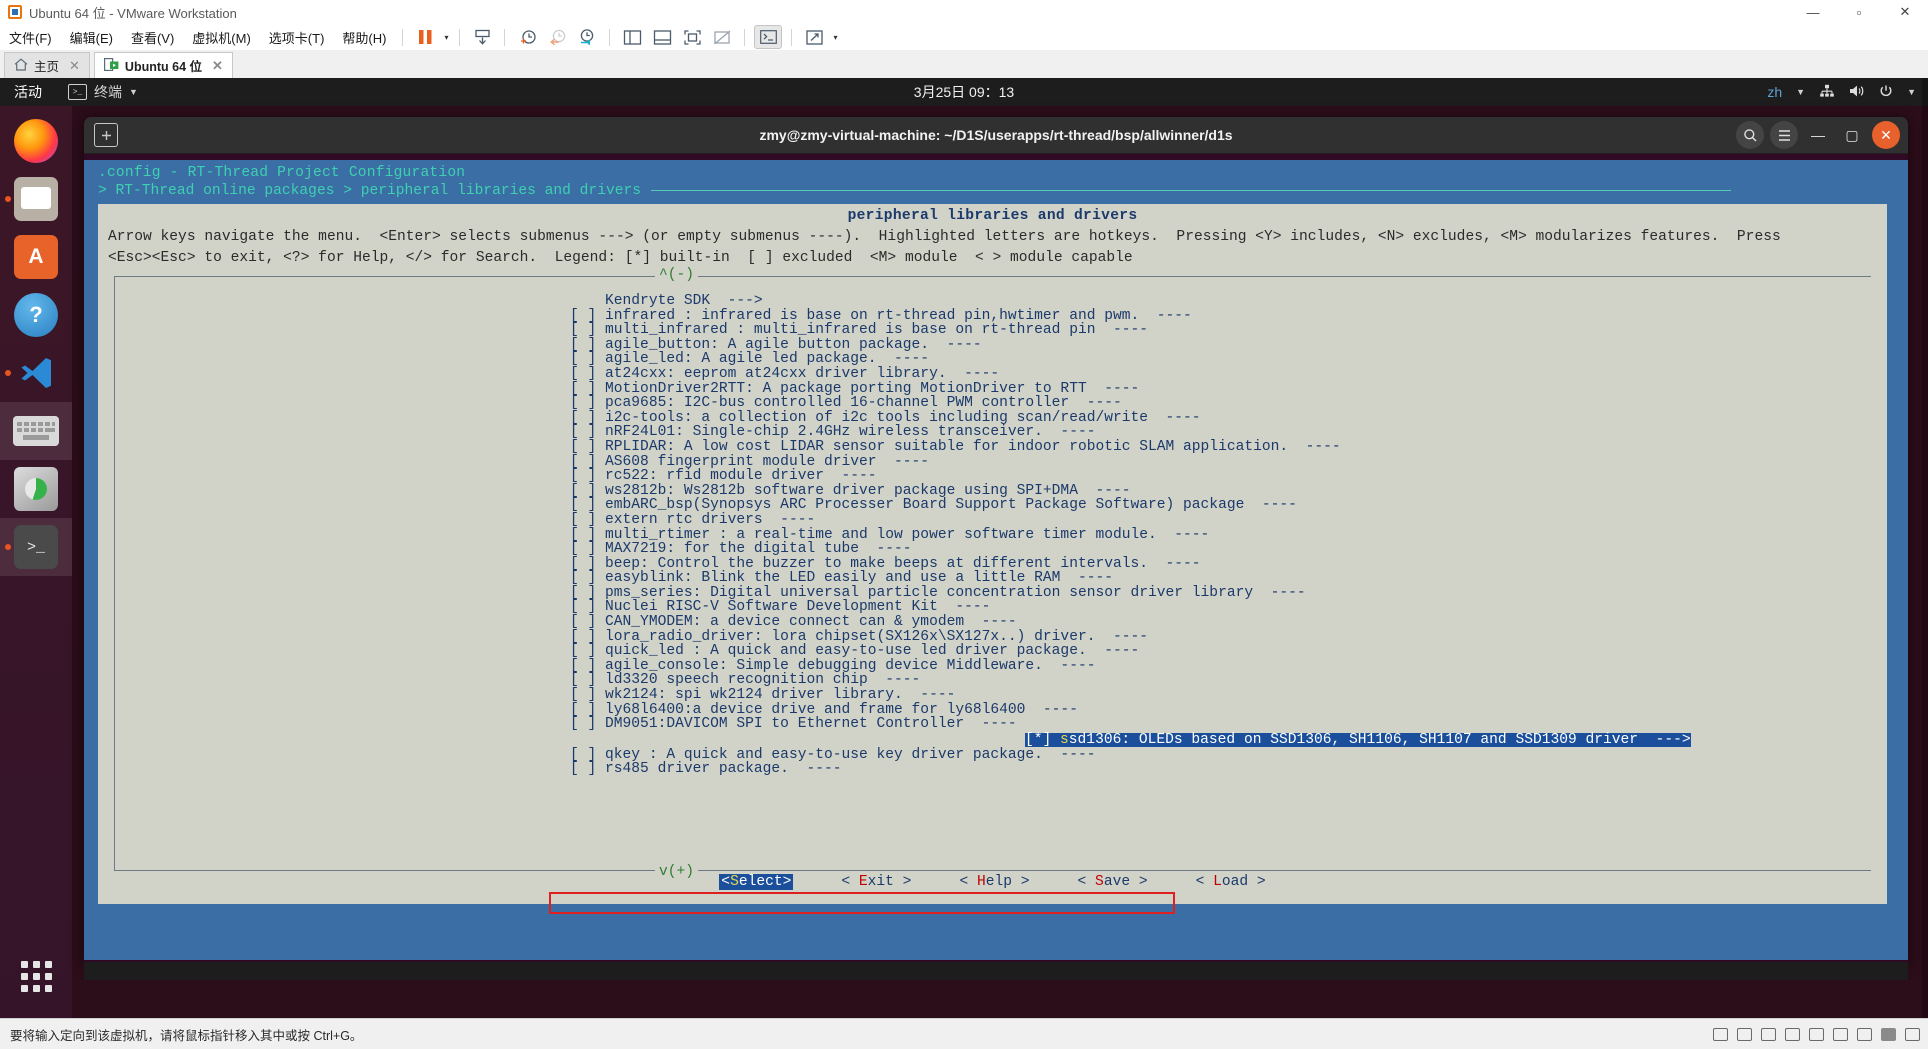 The height and width of the screenshot is (1049, 1928). What do you see at coordinates (1827, 92) in the screenshot?
I see `network-icon` at bounding box center [1827, 92].